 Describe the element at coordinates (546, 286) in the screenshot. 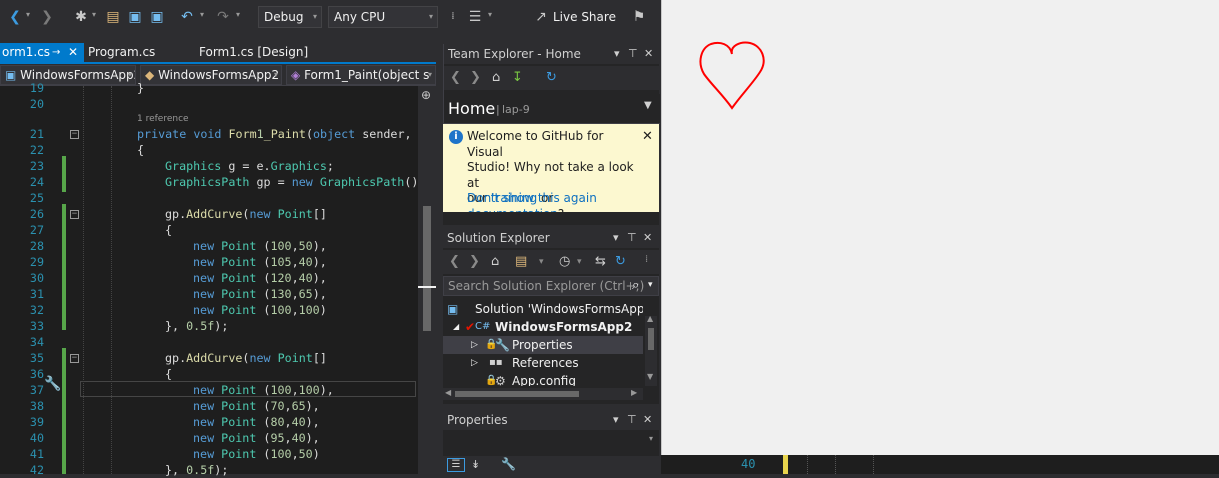

I see `search-placeholder: Search Solution Explorer (Ctrl+;)` at that location.